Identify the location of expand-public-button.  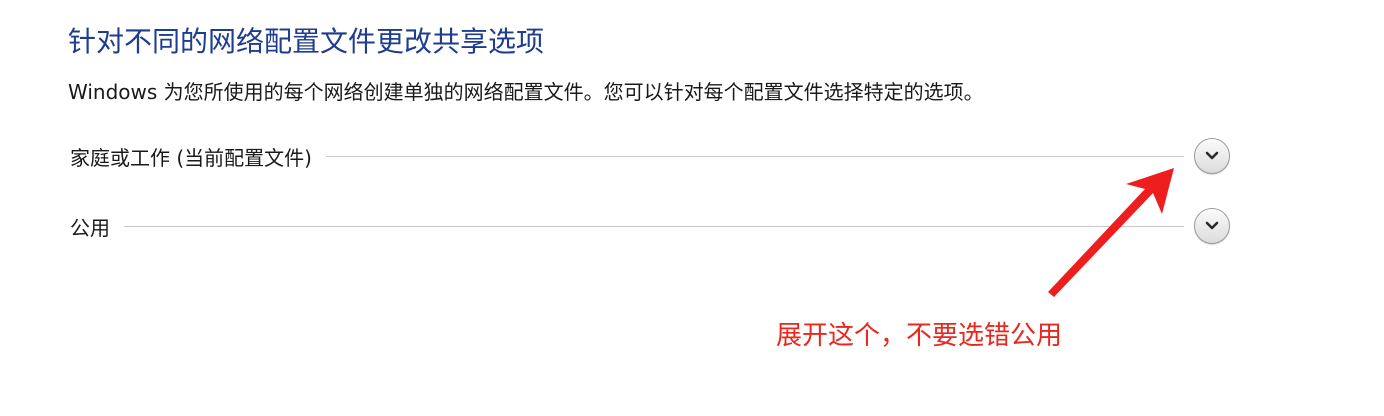
(1212, 226).